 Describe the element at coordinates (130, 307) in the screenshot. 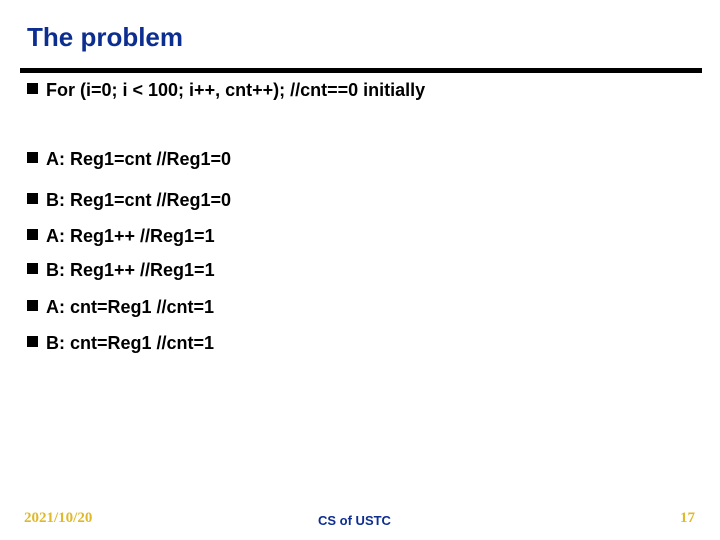

I see `bullet-text: A: cnt=Reg1 //cnt=1` at that location.